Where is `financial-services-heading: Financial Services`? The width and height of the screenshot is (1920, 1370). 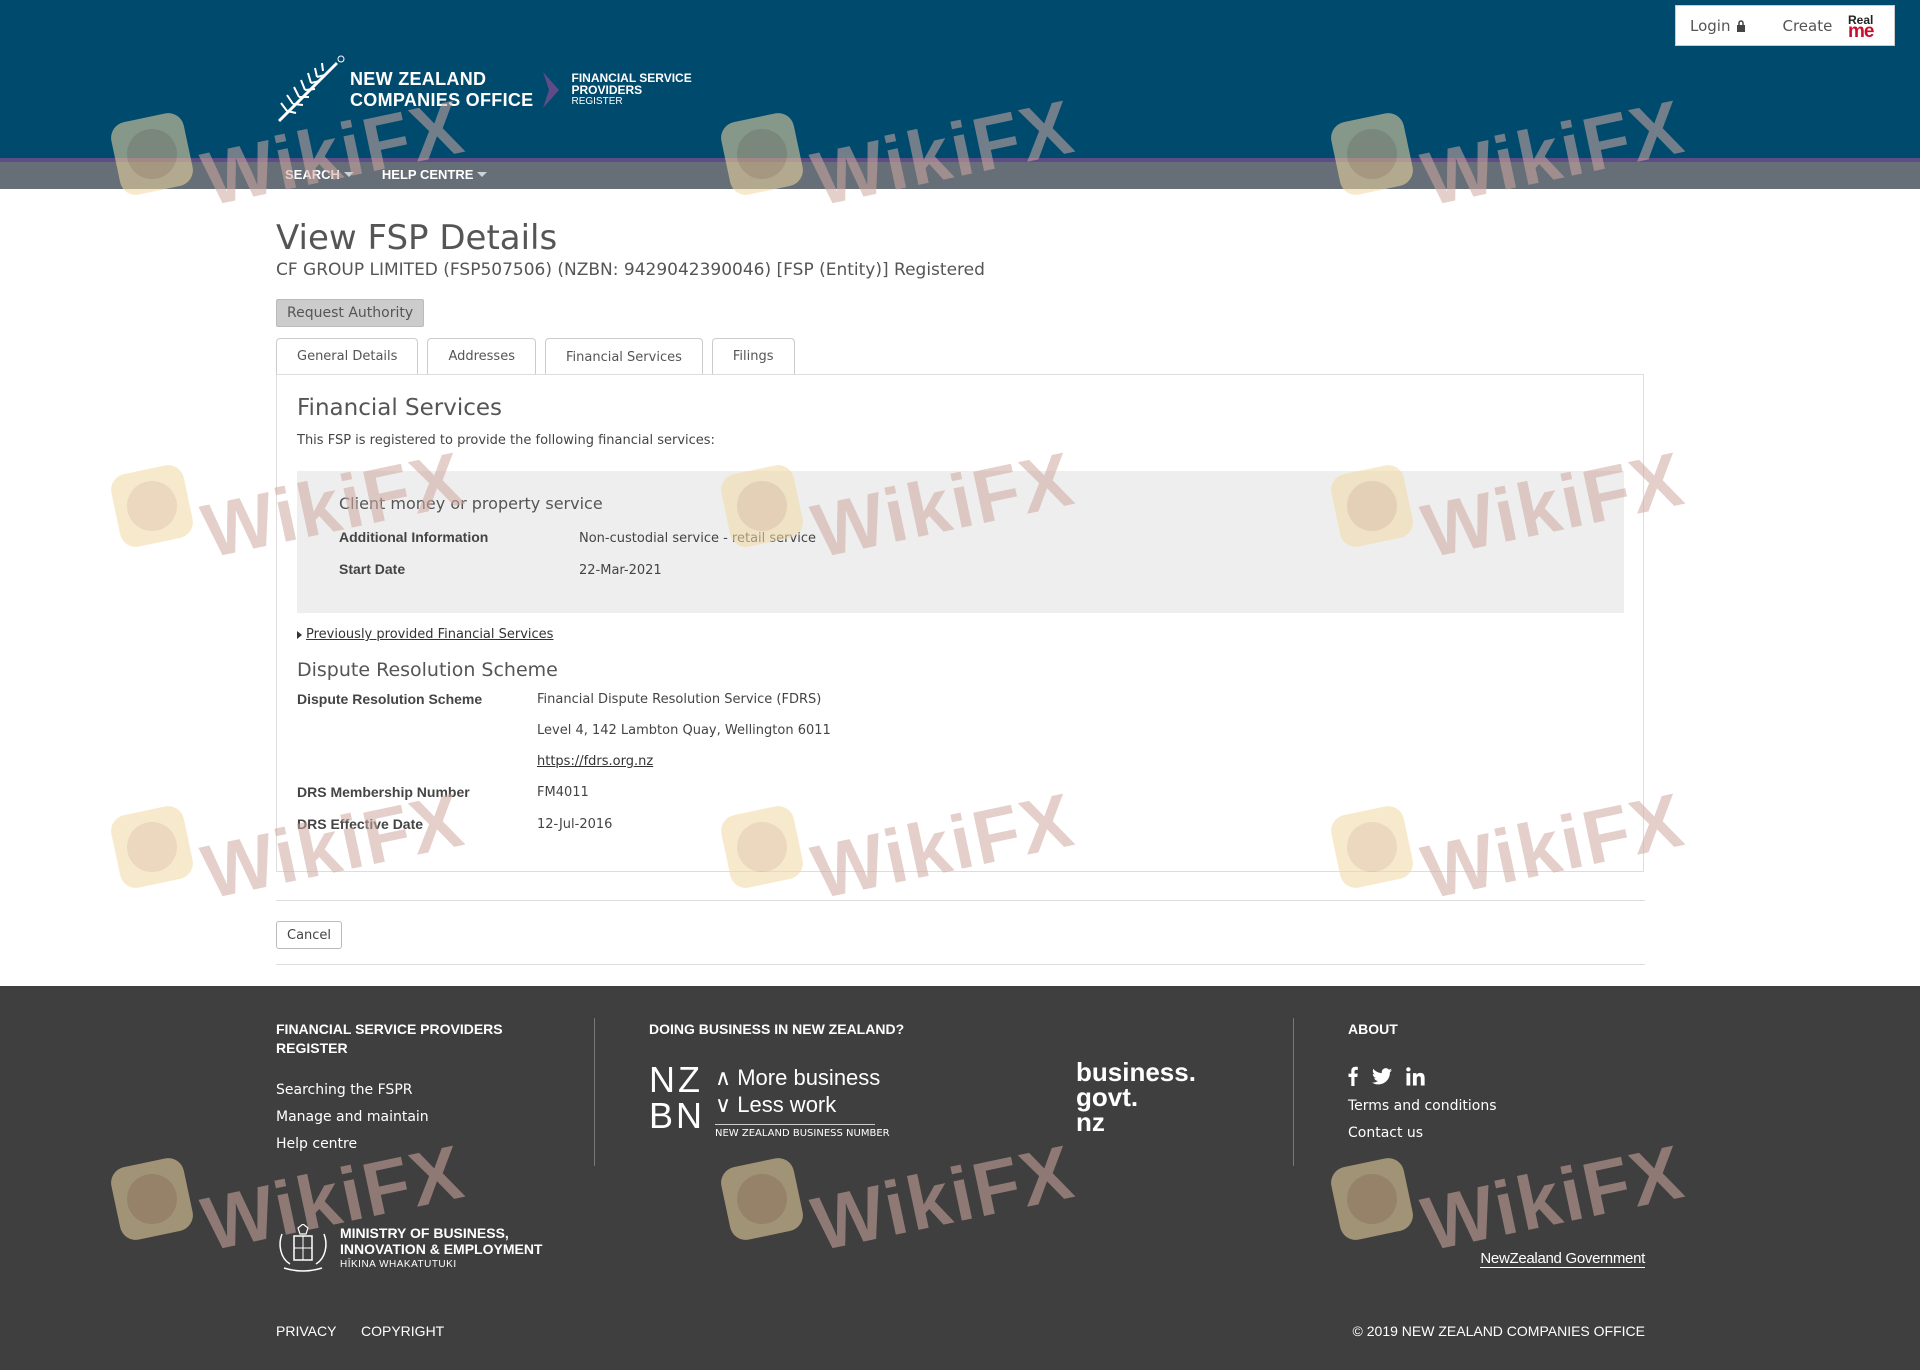 financial-services-heading: Financial Services is located at coordinates (400, 408).